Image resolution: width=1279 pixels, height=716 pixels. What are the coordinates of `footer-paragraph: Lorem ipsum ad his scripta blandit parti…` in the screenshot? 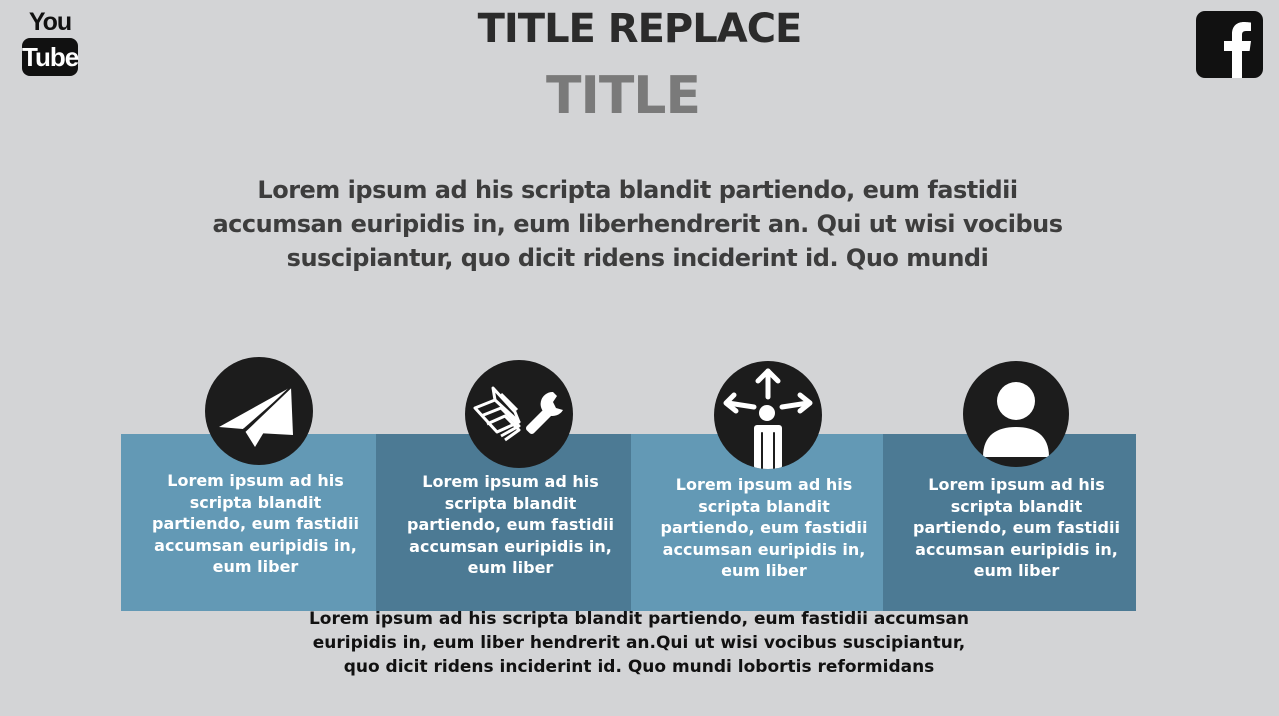 It's located at (639, 643).